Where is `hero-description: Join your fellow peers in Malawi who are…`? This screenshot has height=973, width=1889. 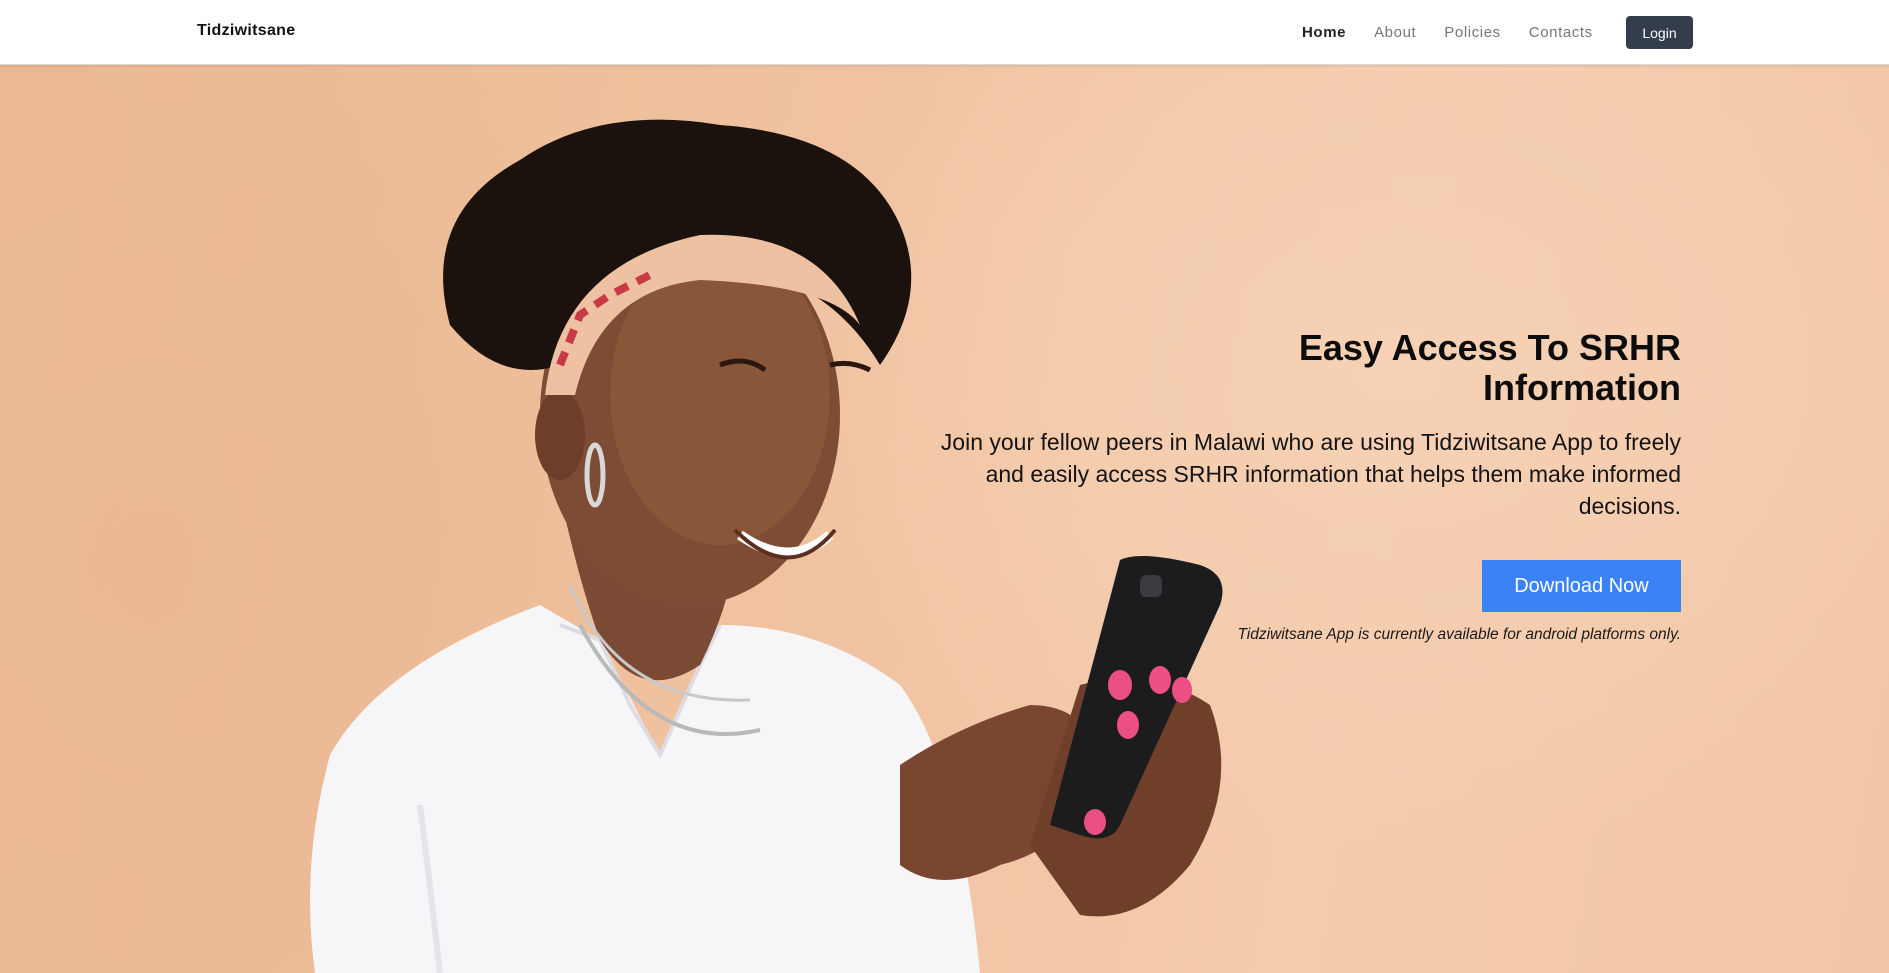
hero-description: Join your fellow peers in Malawi who are… is located at coordinates (1310, 474).